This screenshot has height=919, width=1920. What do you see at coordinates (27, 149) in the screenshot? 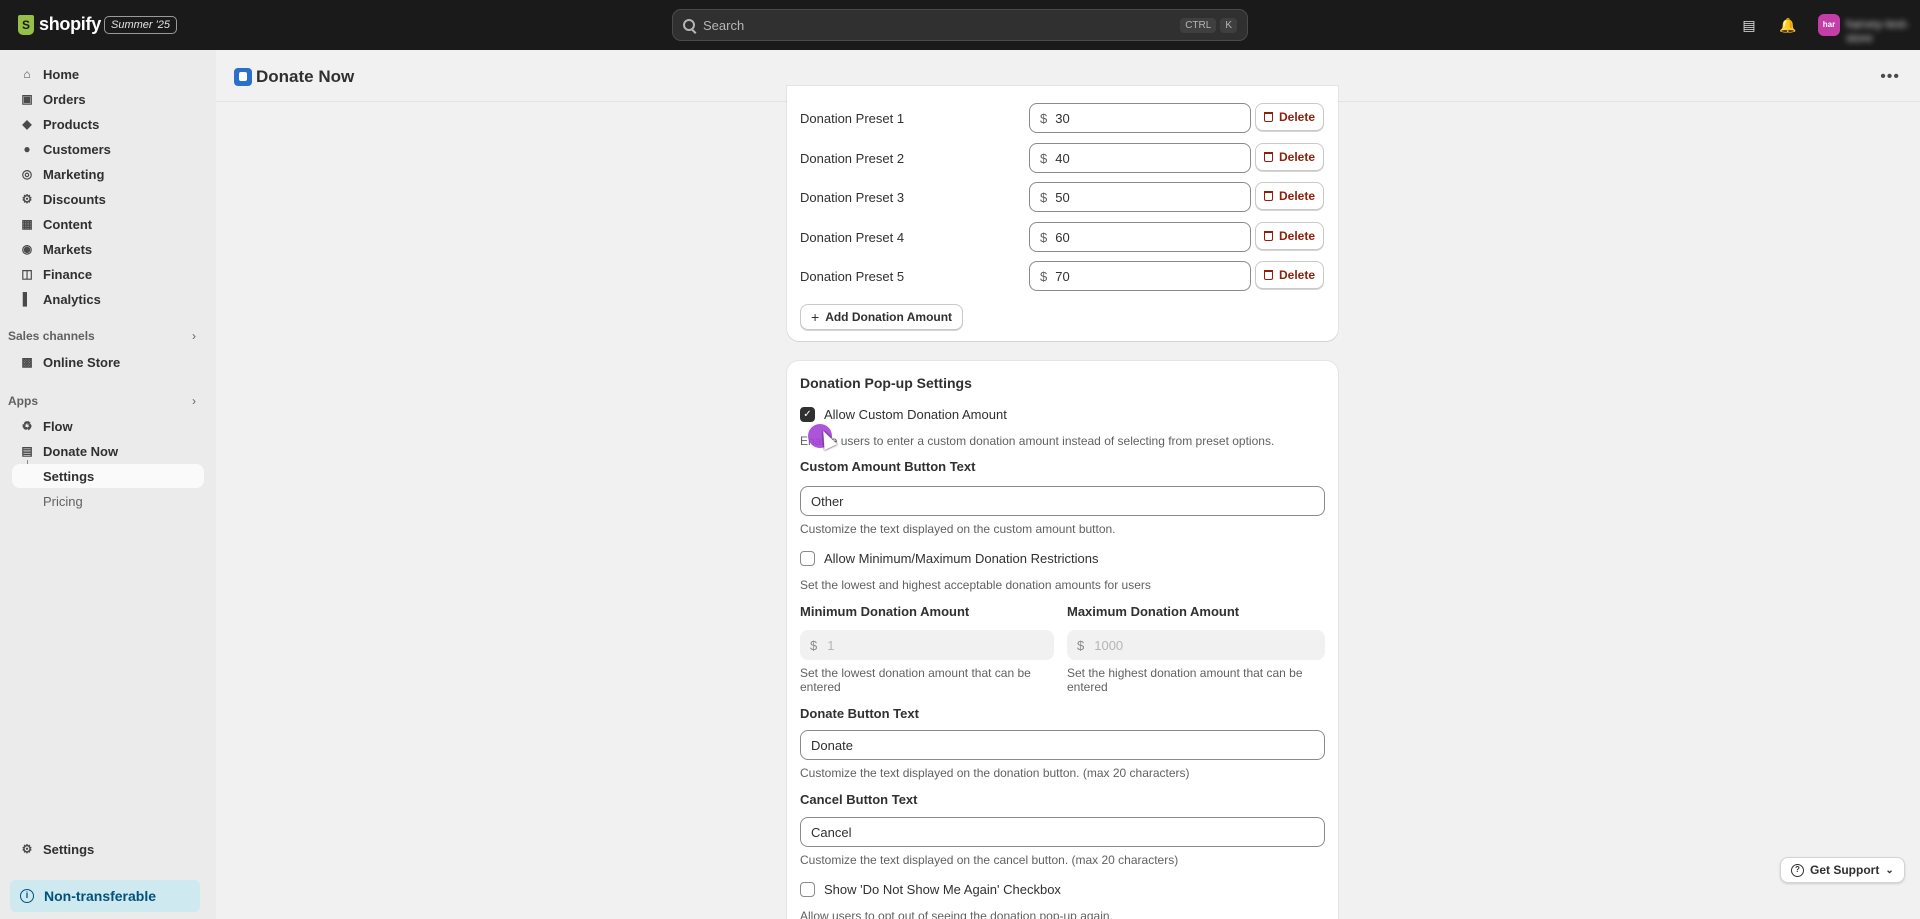
I see `customers-icon: ●` at bounding box center [27, 149].